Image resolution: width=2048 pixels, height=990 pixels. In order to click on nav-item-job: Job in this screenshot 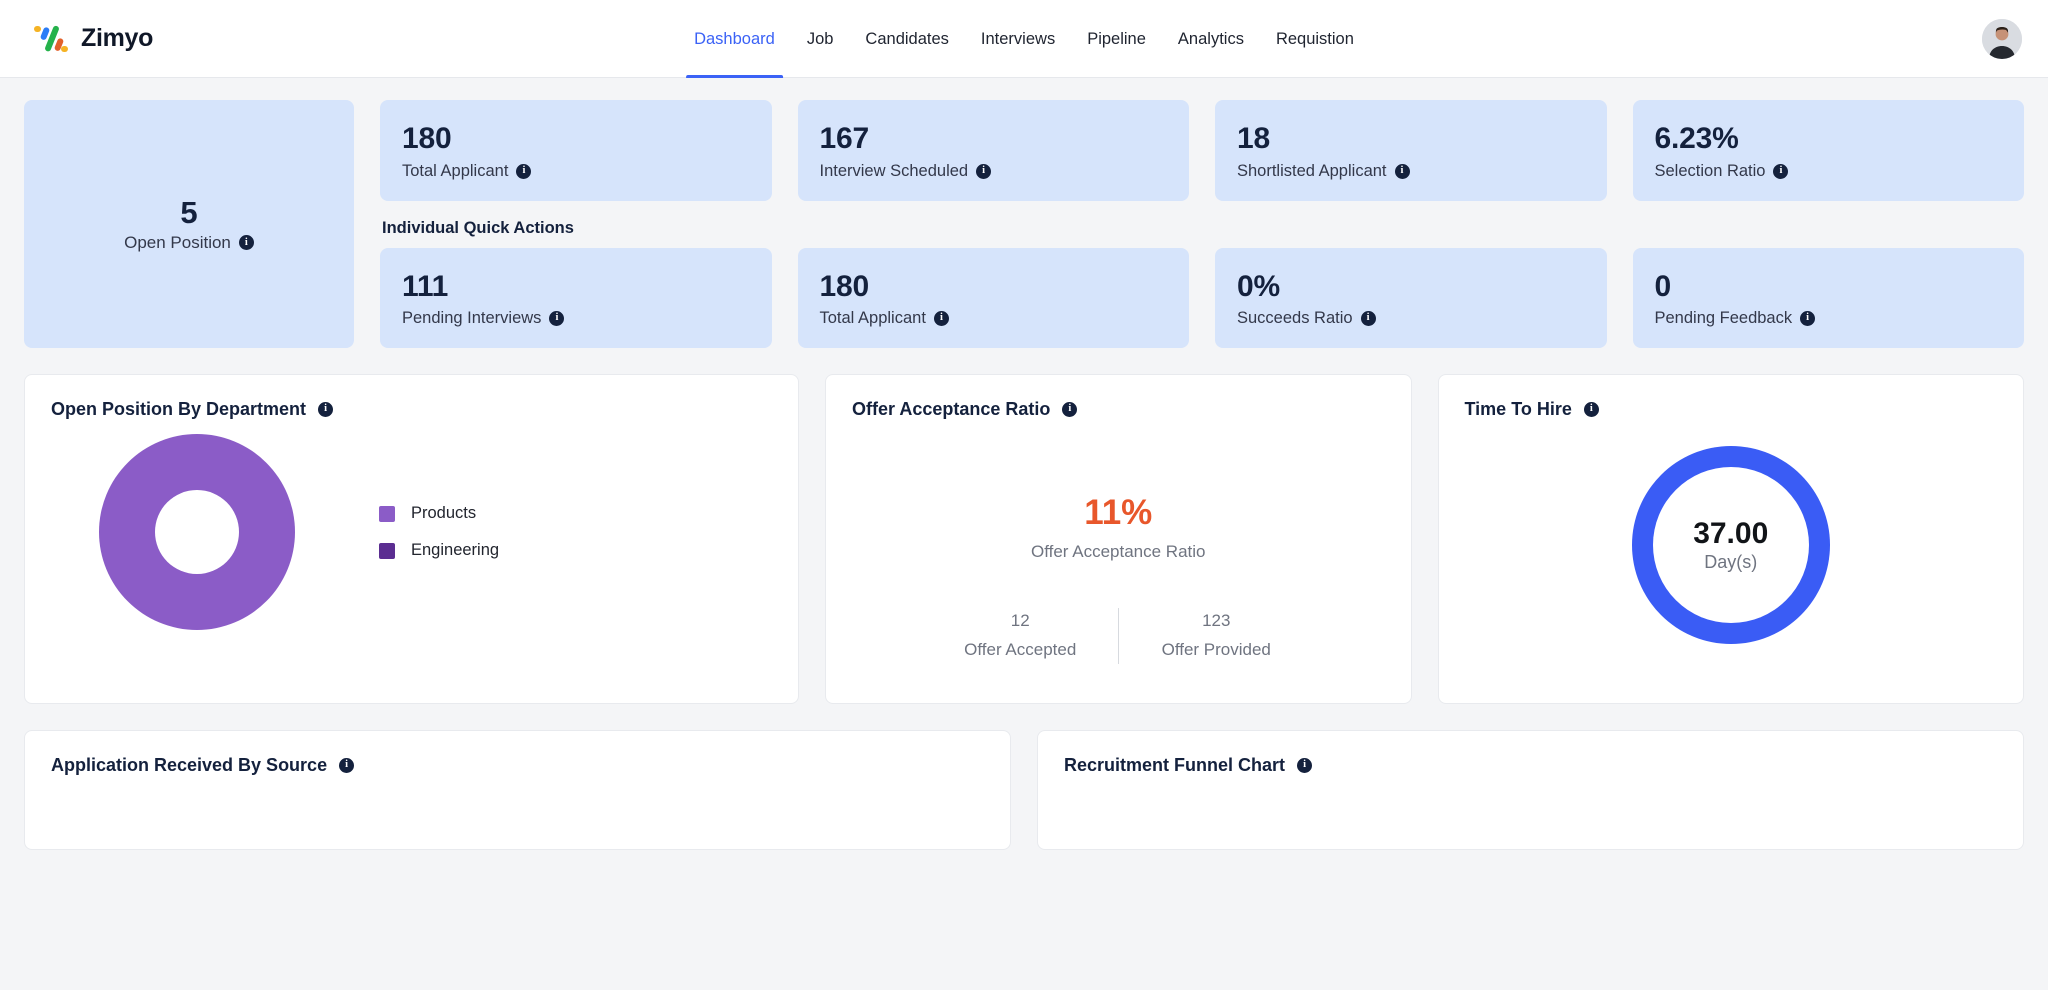, I will do `click(820, 39)`.